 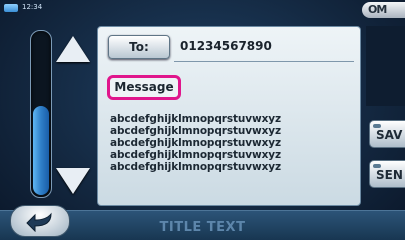 What do you see at coordinates (377, 126) in the screenshot?
I see `save-indicator-icon` at bounding box center [377, 126].